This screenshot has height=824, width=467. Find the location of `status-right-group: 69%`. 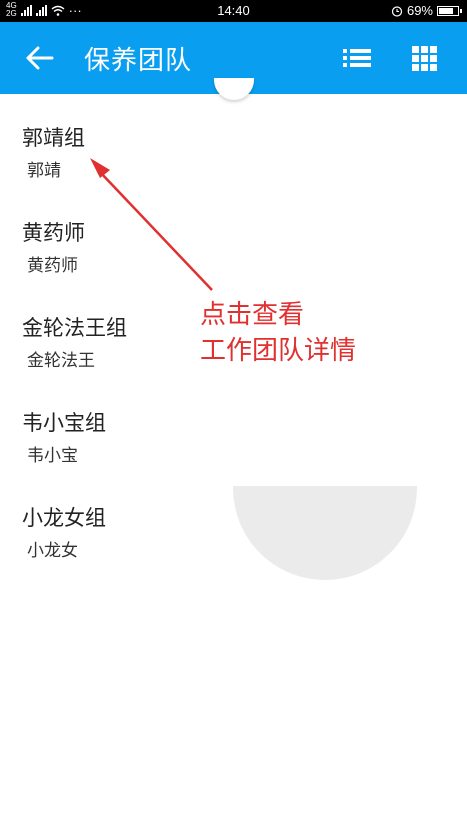

status-right-group: 69% is located at coordinates (426, 10).